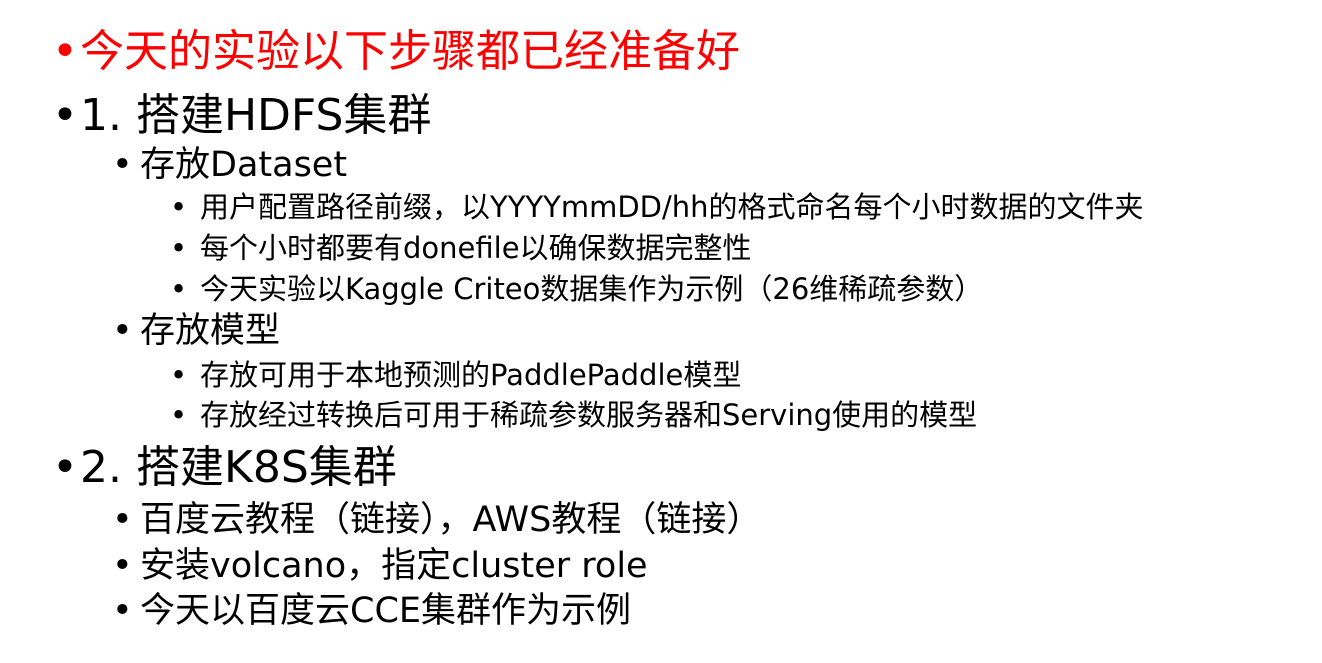 This screenshot has width=1322, height=663. Describe the element at coordinates (589, 415) in the screenshot. I see `bullet-text: 存放经过转换后可用于稀疏参数服务器和Serving使用的模型` at that location.